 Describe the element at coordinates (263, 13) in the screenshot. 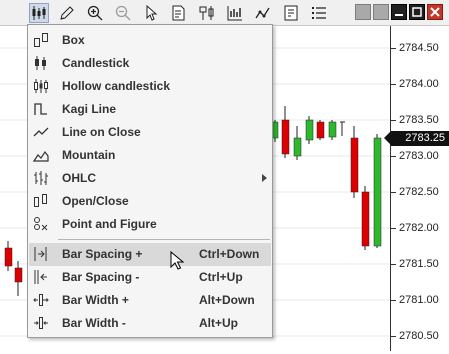

I see `strategies-button` at that location.